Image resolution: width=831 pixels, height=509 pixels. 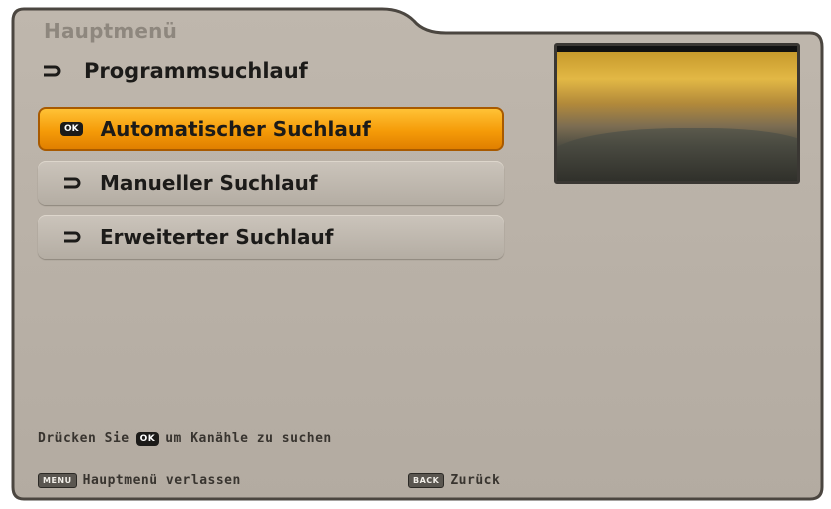 I want to click on menu-item-label: Erweiterter Suchlauf, so click(x=217, y=237).